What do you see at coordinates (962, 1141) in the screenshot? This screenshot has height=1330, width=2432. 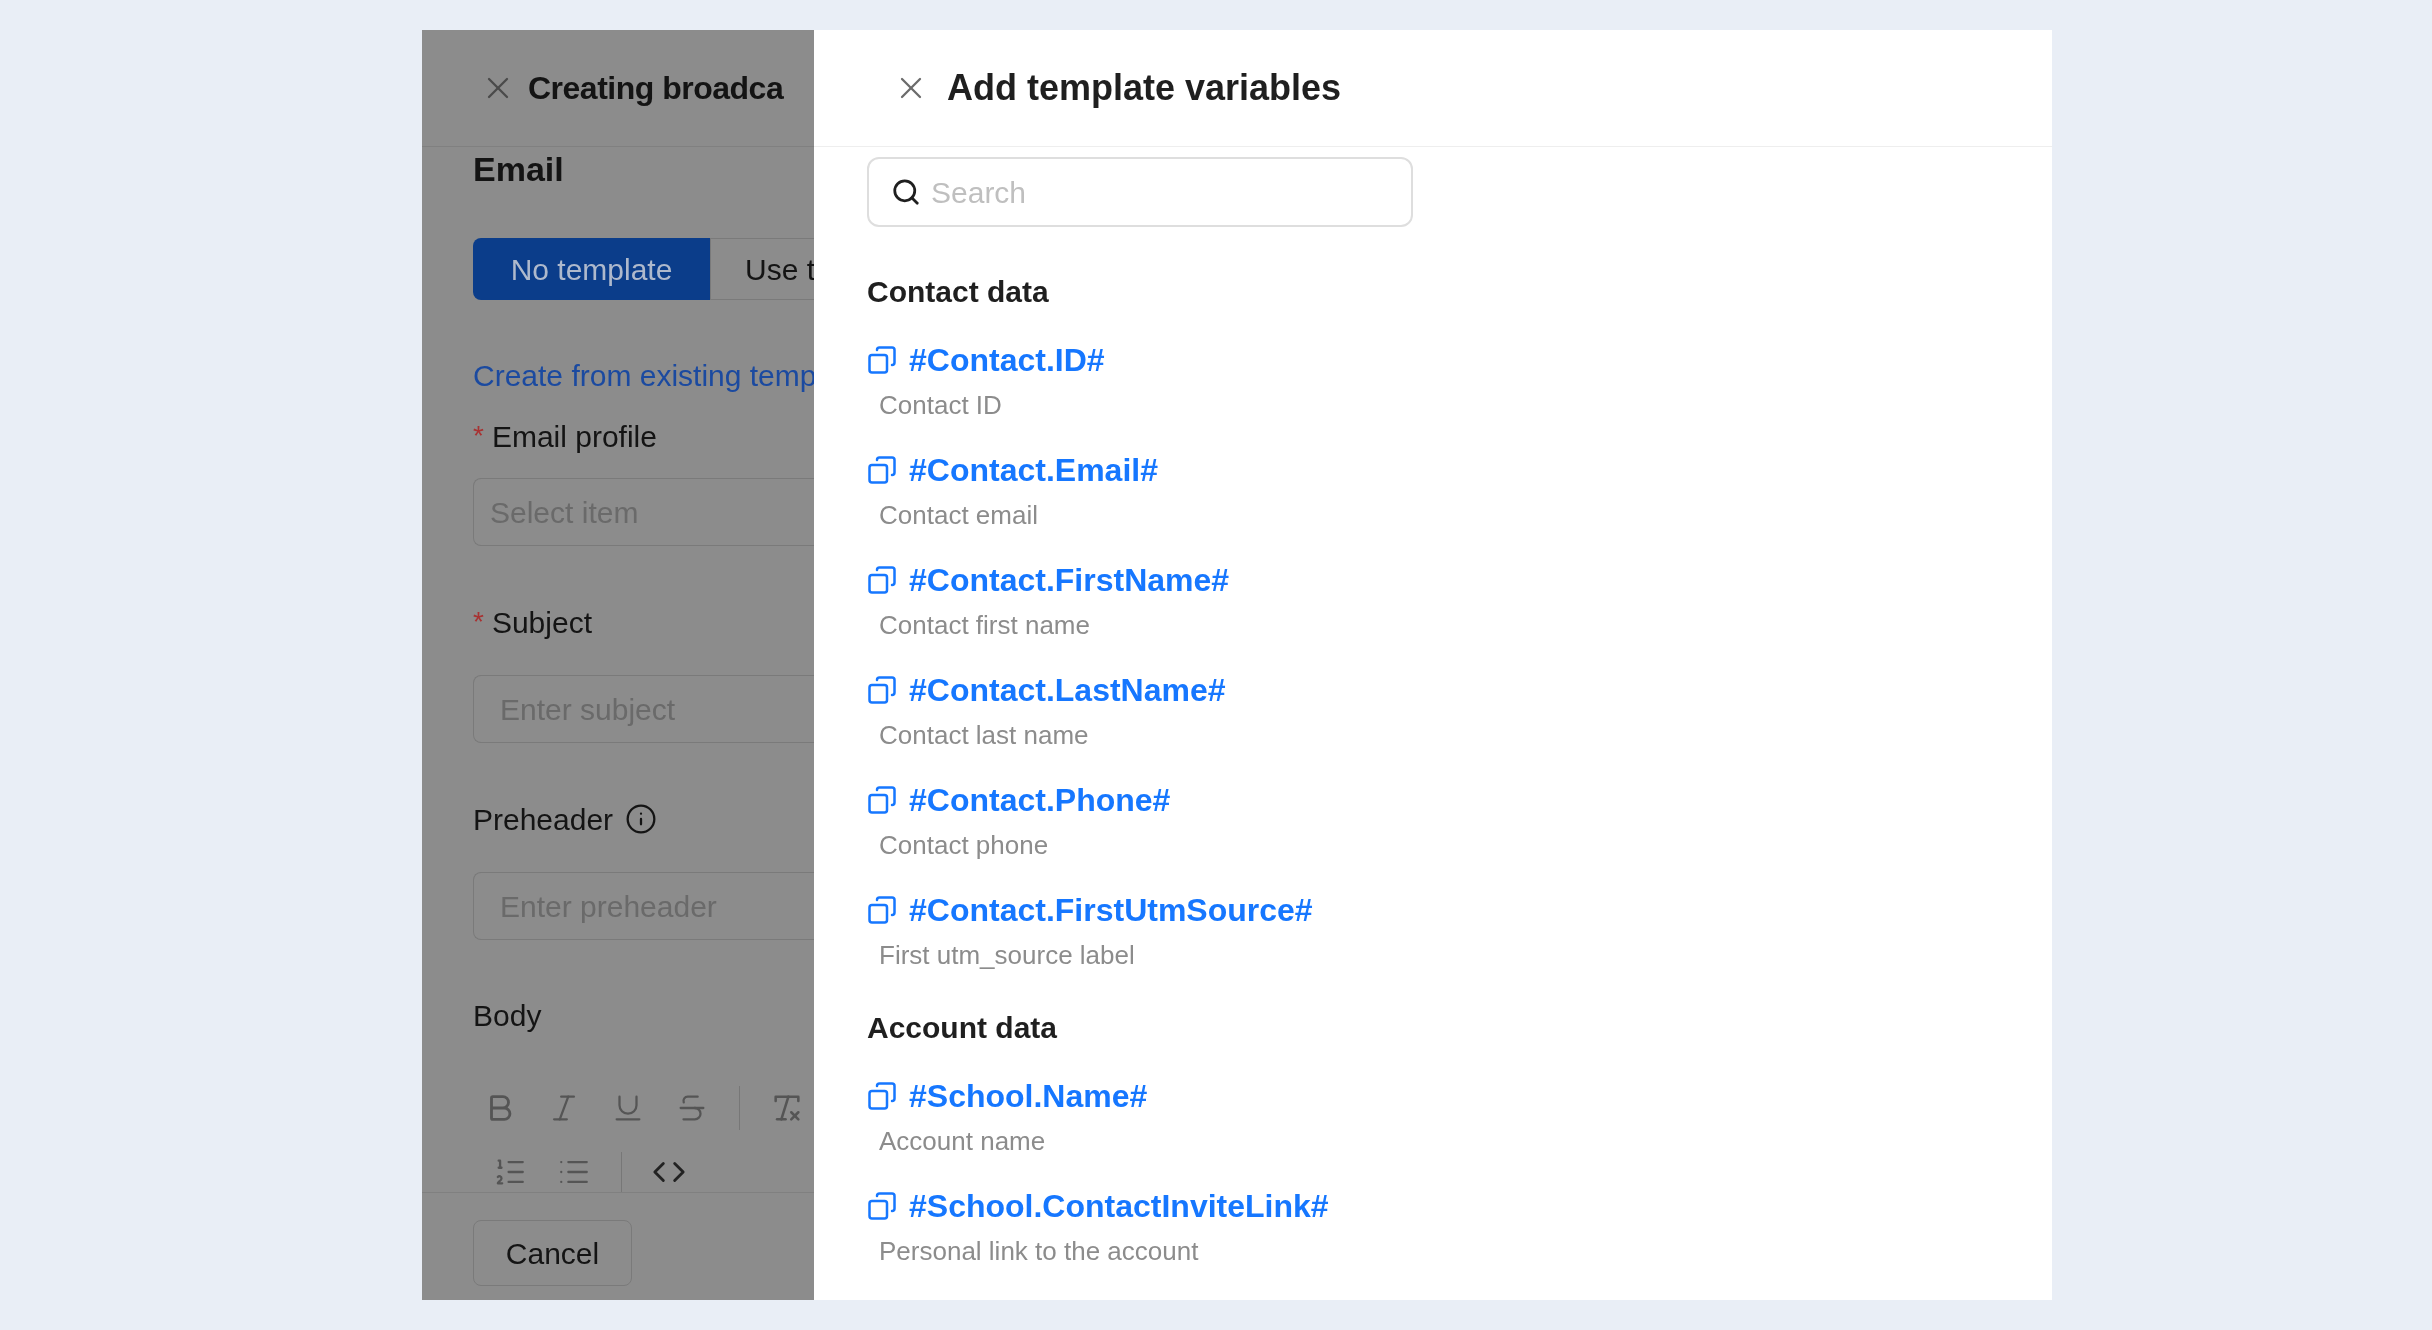 I see `variable-description: Account name` at bounding box center [962, 1141].